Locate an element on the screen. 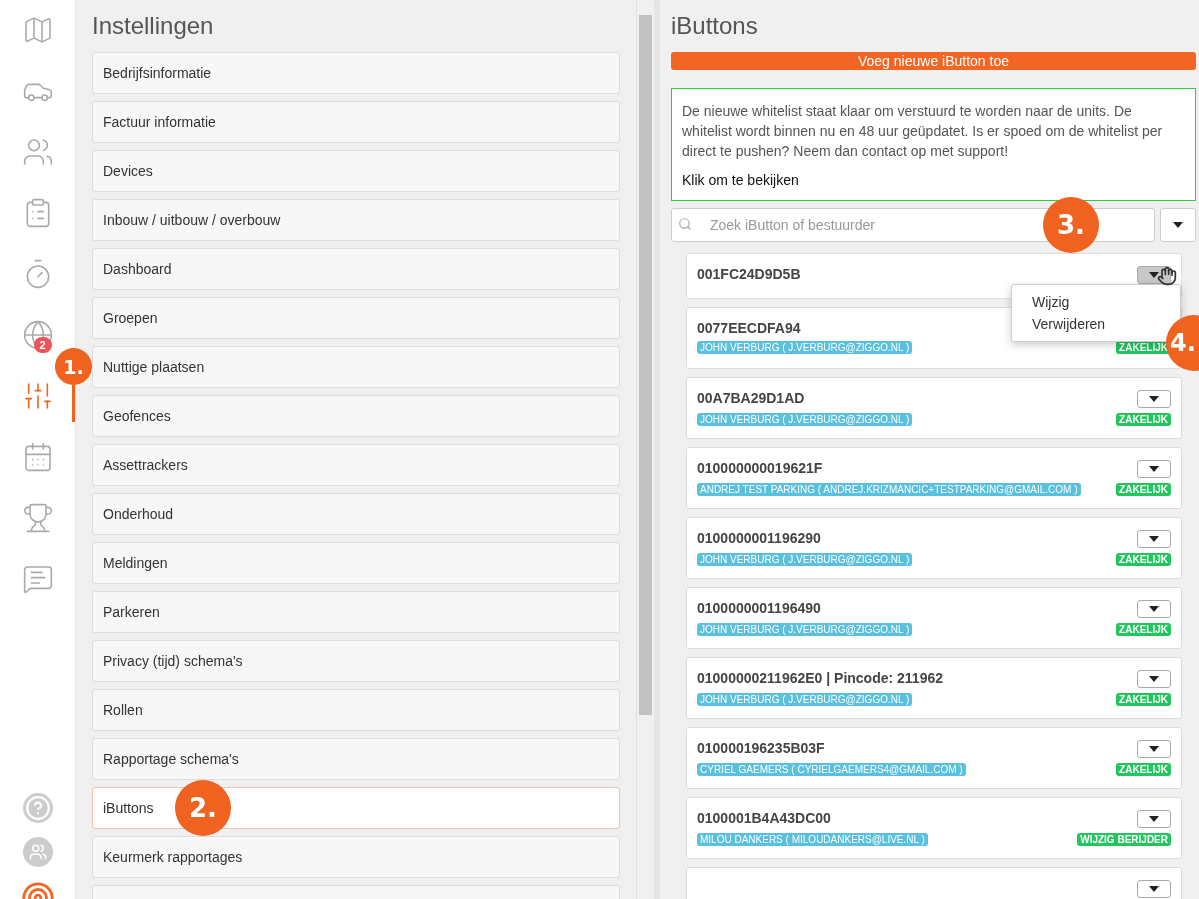 This screenshot has height=899, width=1199. menu-item: Verwijderen is located at coordinates (1069, 324).